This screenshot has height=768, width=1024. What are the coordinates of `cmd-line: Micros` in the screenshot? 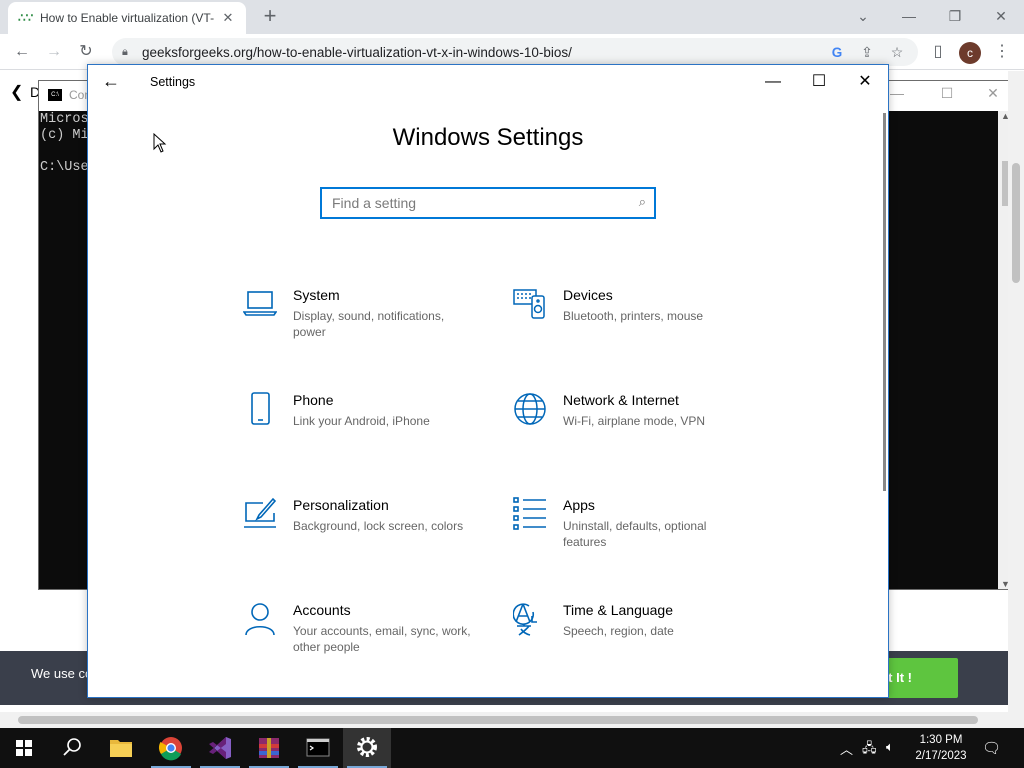 It's located at (64, 119).